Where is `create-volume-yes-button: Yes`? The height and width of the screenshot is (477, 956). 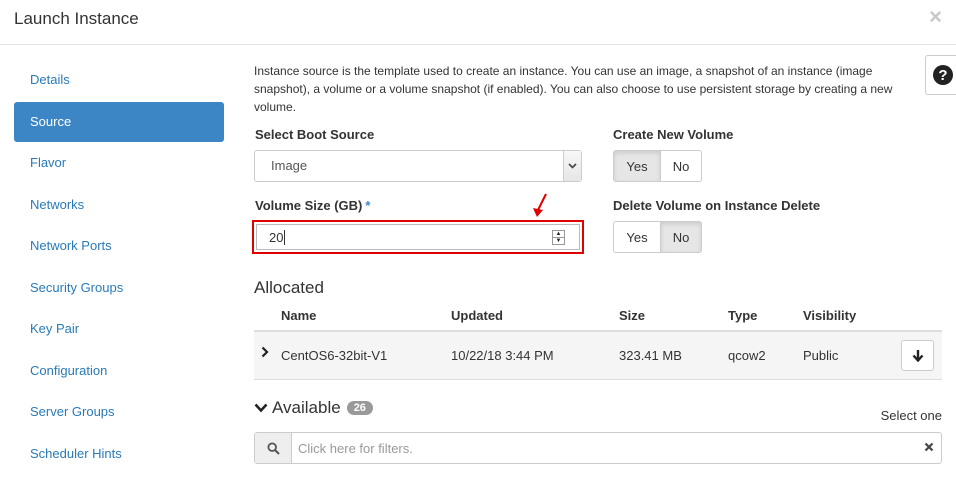 create-volume-yes-button: Yes is located at coordinates (637, 166).